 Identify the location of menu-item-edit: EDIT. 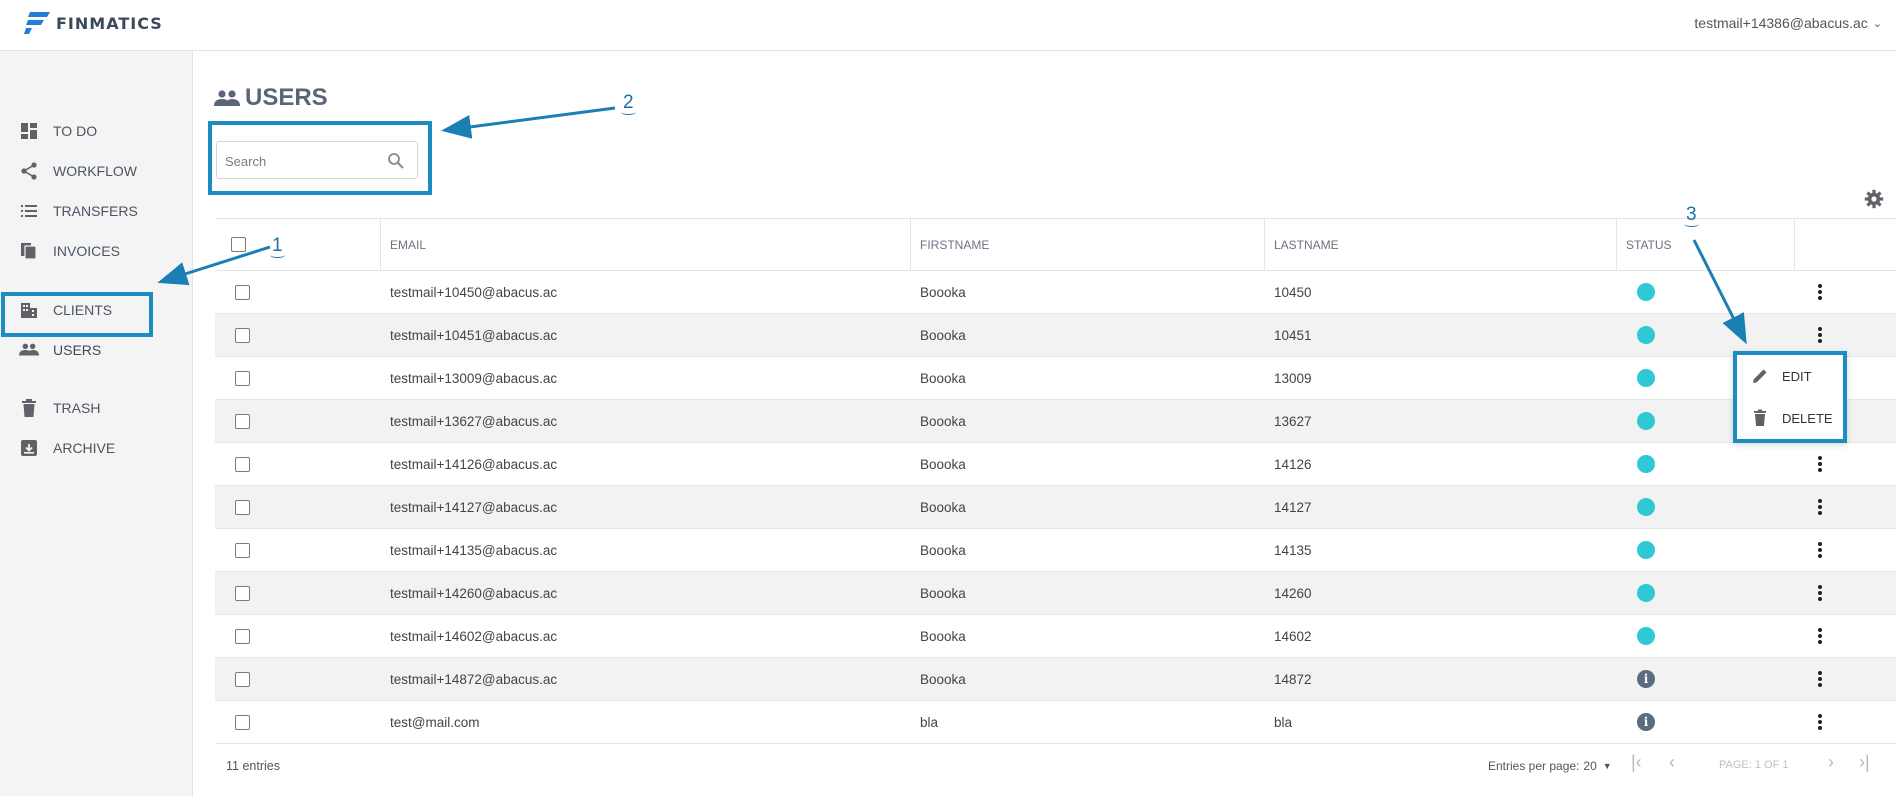
(1790, 376).